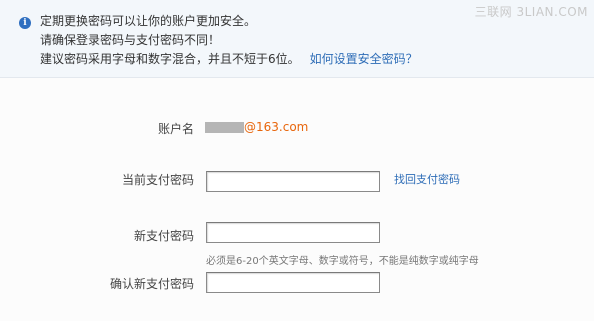  What do you see at coordinates (531, 12) in the screenshot?
I see `site-watermark: 三联网 3LIAN.COM` at bounding box center [531, 12].